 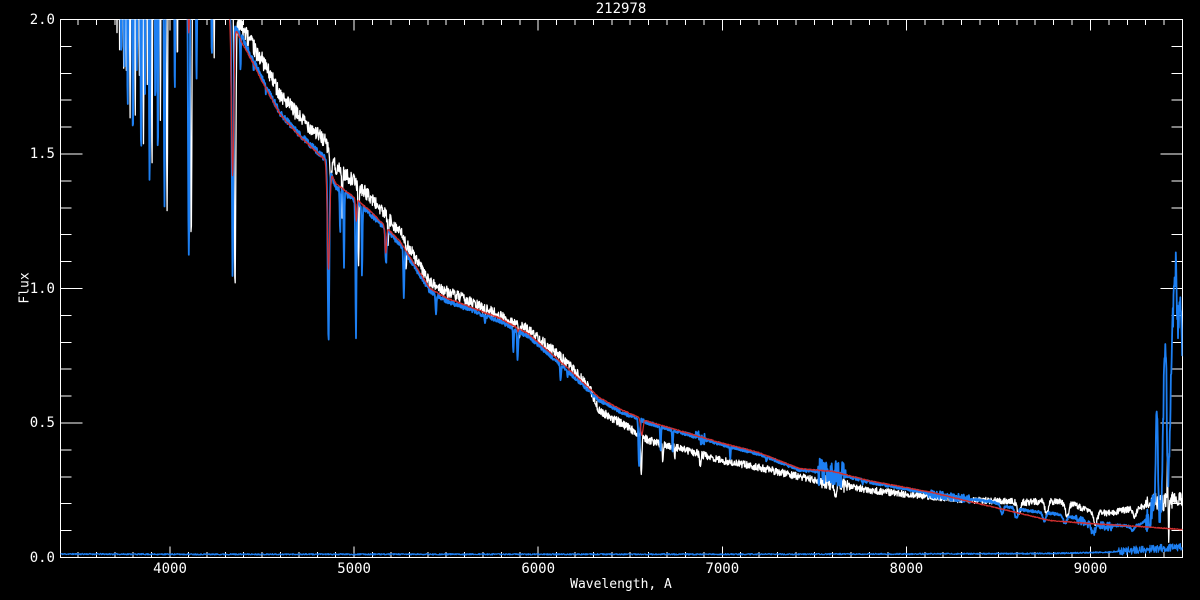 I want to click on x-tick-label: 5000, so click(x=354, y=569).